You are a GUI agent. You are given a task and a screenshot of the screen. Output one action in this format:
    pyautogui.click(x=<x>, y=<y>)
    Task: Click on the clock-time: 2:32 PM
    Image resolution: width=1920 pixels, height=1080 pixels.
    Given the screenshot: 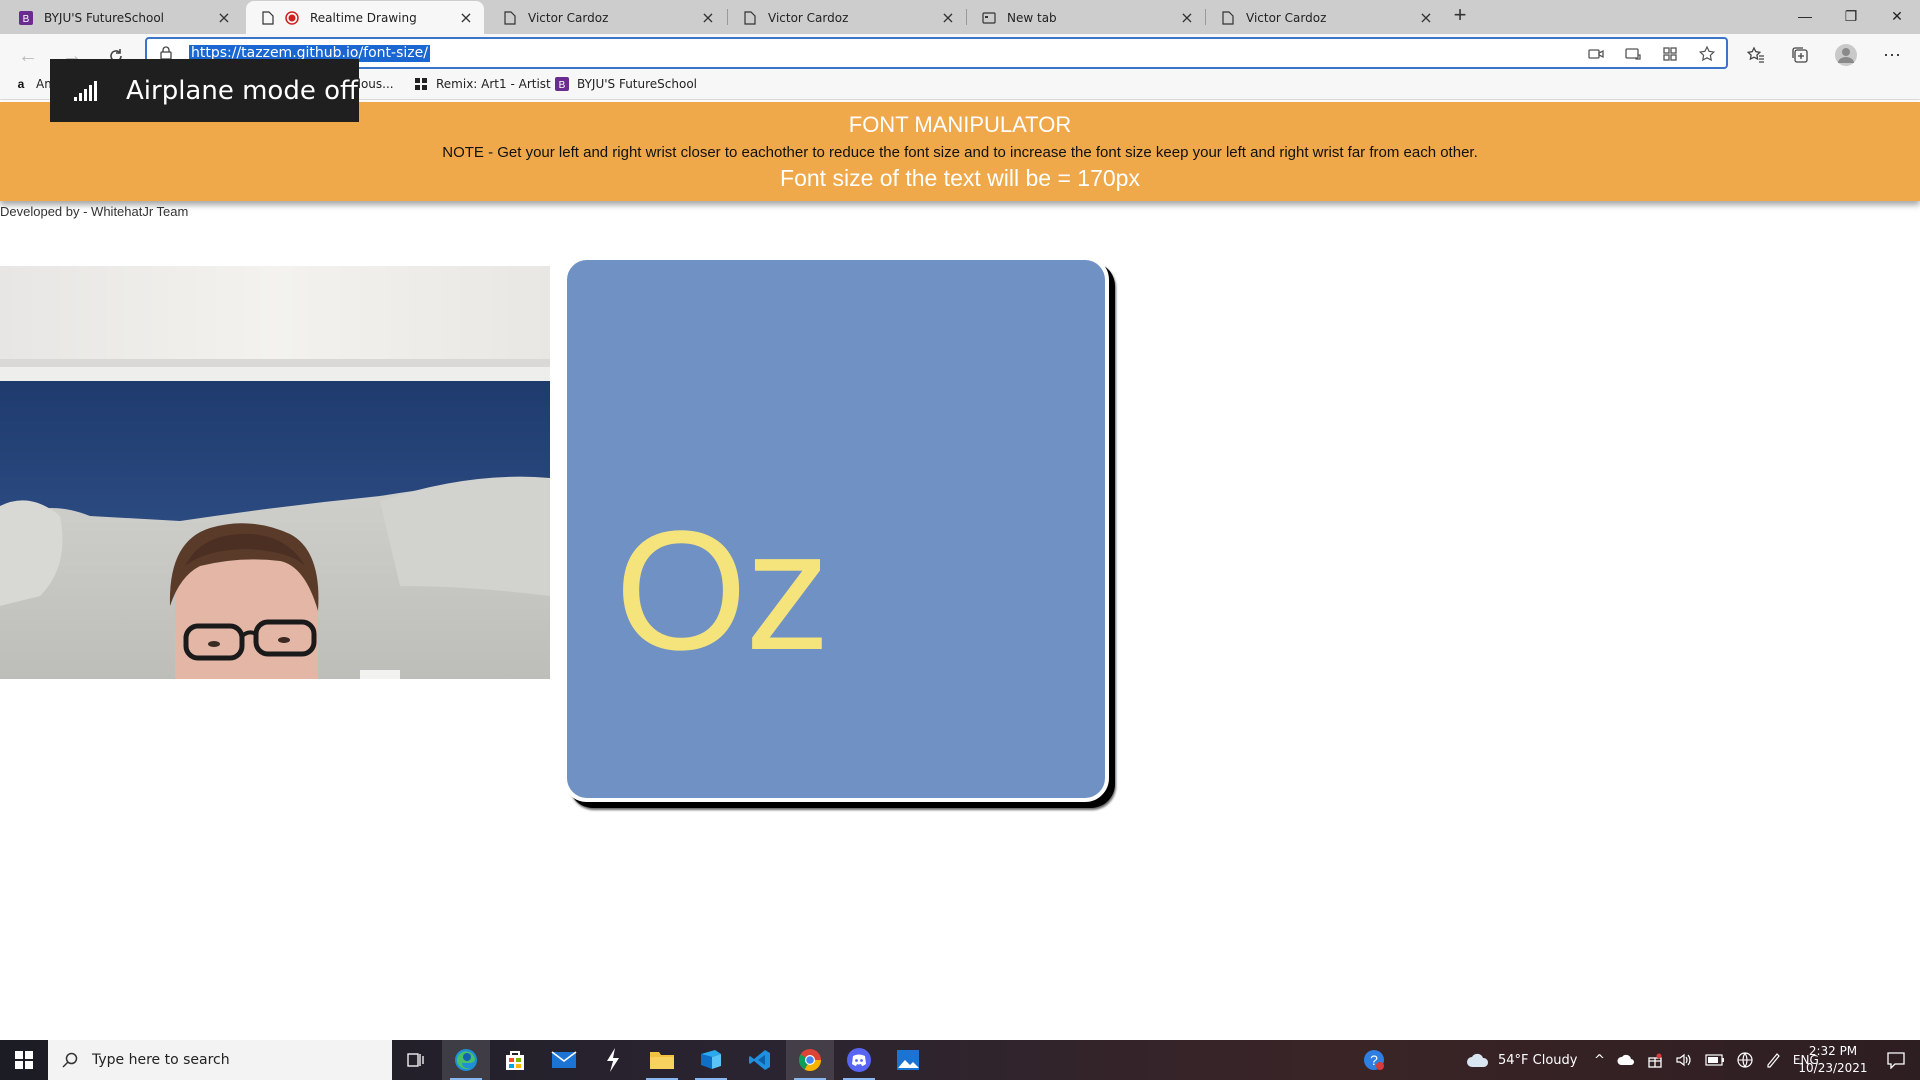 What is the action you would take?
    pyautogui.click(x=1833, y=1051)
    